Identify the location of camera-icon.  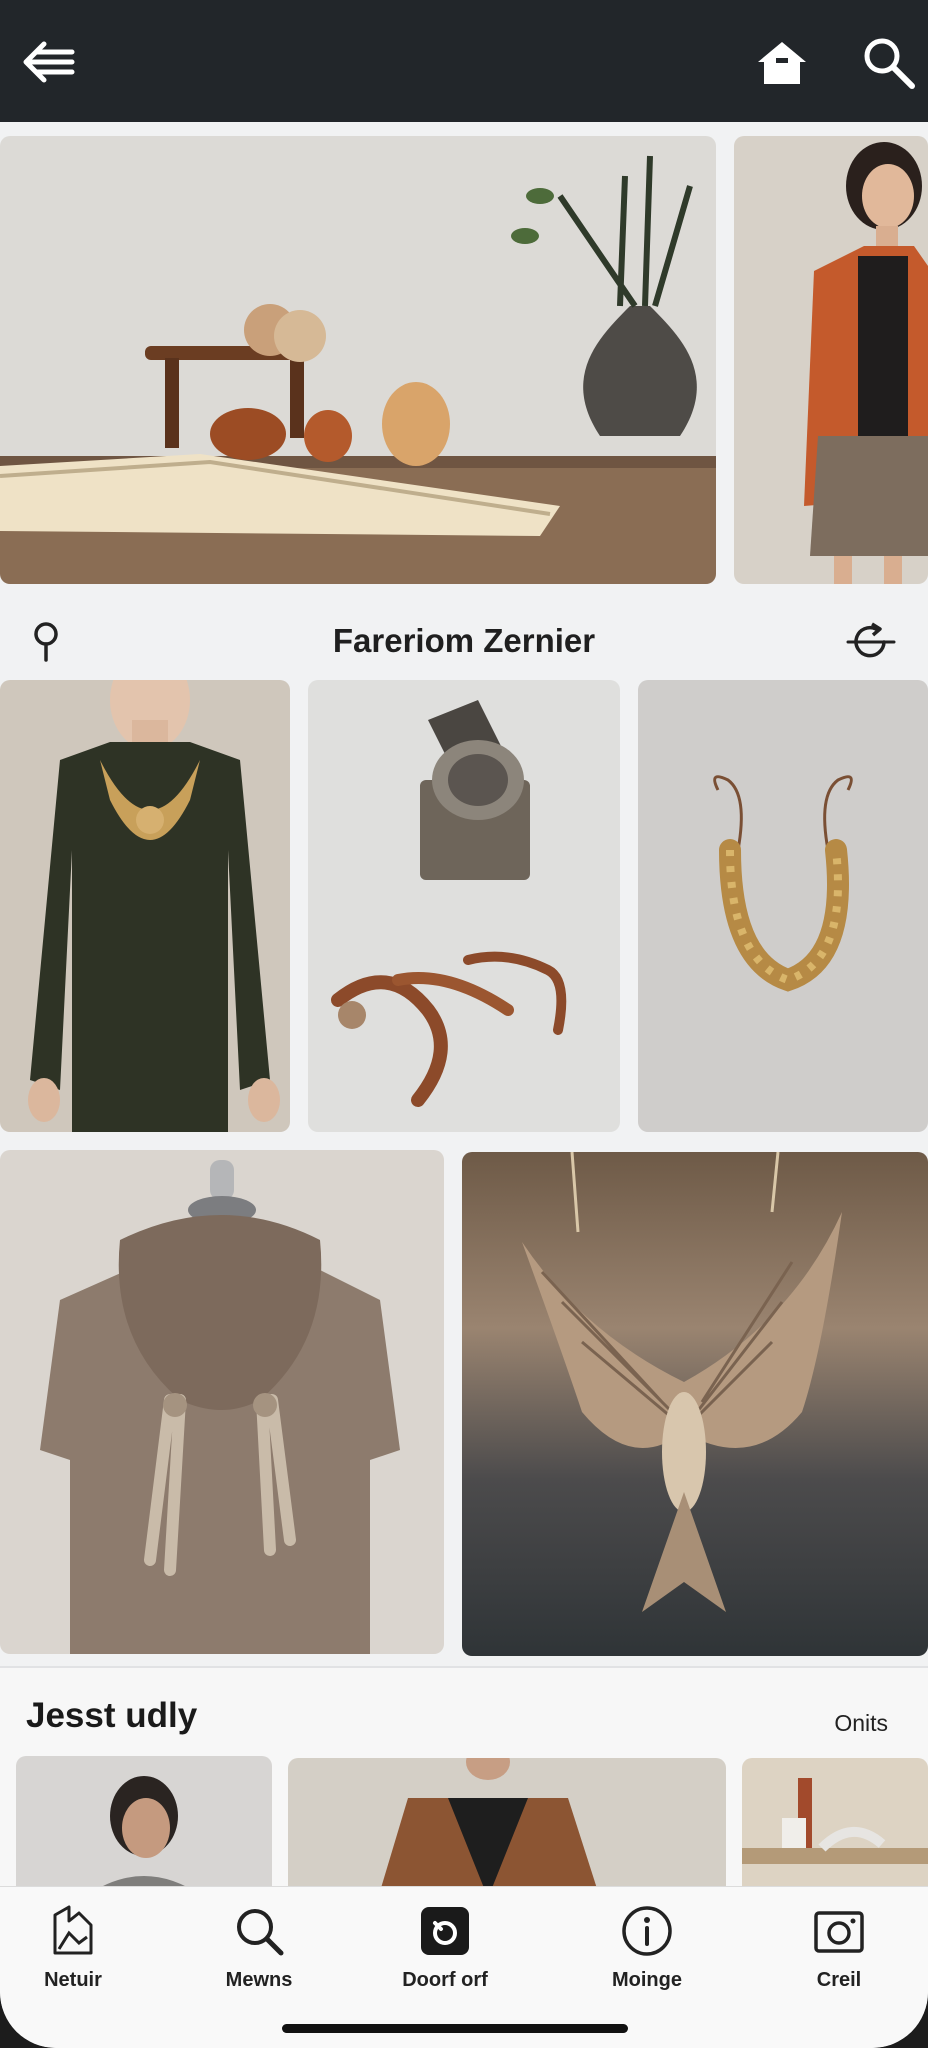
(839, 1932).